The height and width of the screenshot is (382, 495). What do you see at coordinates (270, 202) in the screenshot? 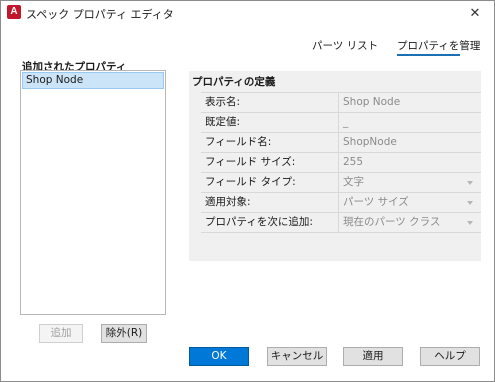
I see `applies-to-label: 適用対象:` at bounding box center [270, 202].